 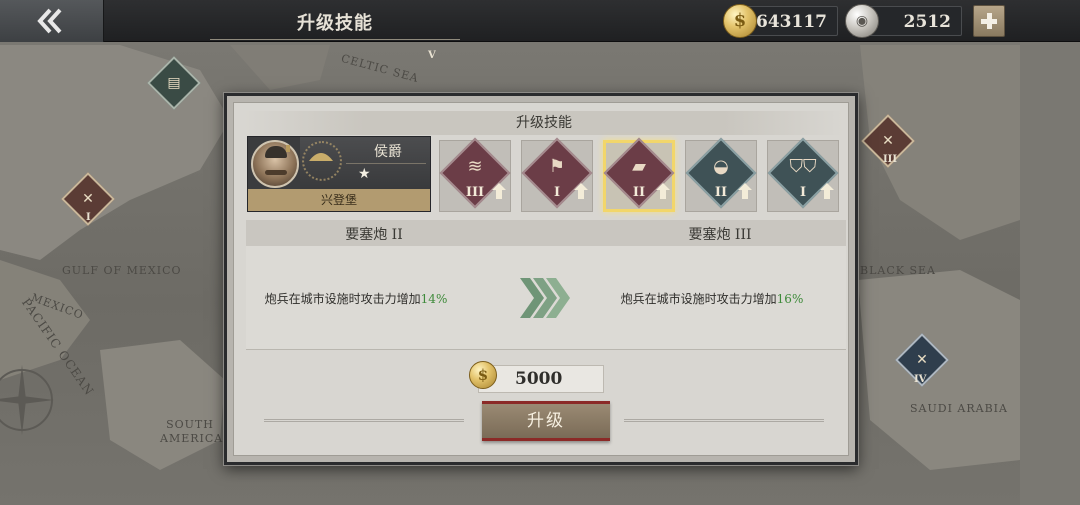 I want to click on back-button, so click(x=52, y=21).